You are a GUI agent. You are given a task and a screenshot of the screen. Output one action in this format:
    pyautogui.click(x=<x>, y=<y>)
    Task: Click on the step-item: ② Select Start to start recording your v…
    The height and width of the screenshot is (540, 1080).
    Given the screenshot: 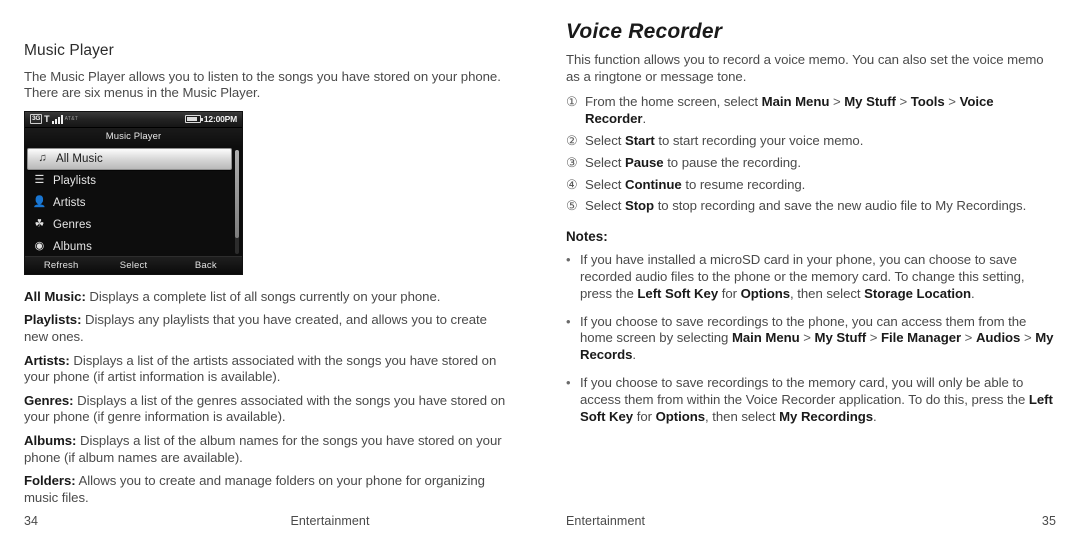 What is the action you would take?
    pyautogui.click(x=812, y=141)
    